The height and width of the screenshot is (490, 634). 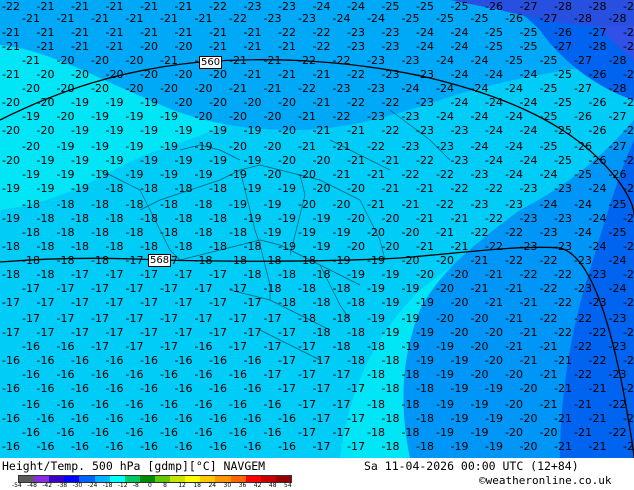 I want to click on colorbar-tick-label: 12, so click(x=182, y=485).